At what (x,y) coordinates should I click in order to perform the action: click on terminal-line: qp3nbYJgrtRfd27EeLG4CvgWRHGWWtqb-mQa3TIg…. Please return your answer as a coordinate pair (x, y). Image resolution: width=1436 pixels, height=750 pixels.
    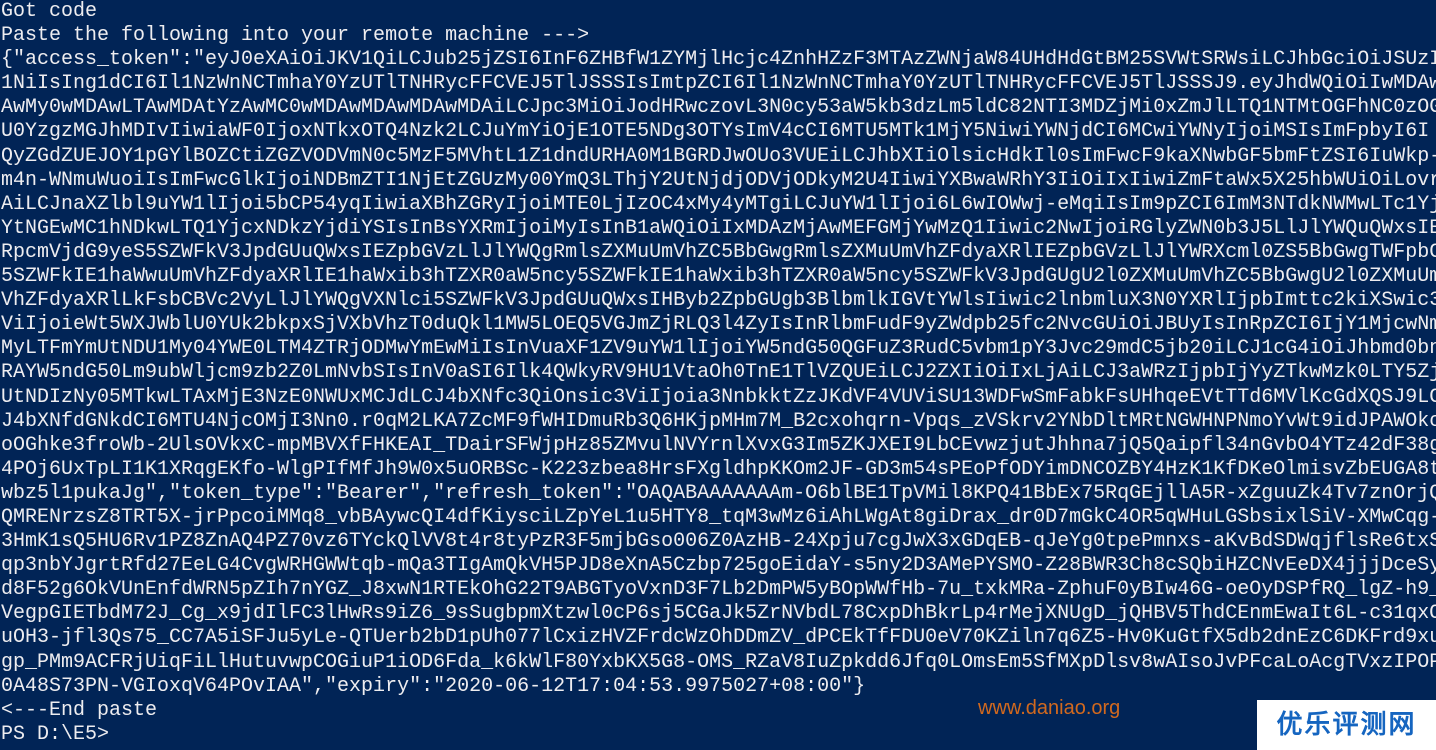
    Looking at the image, I should click on (718, 566).